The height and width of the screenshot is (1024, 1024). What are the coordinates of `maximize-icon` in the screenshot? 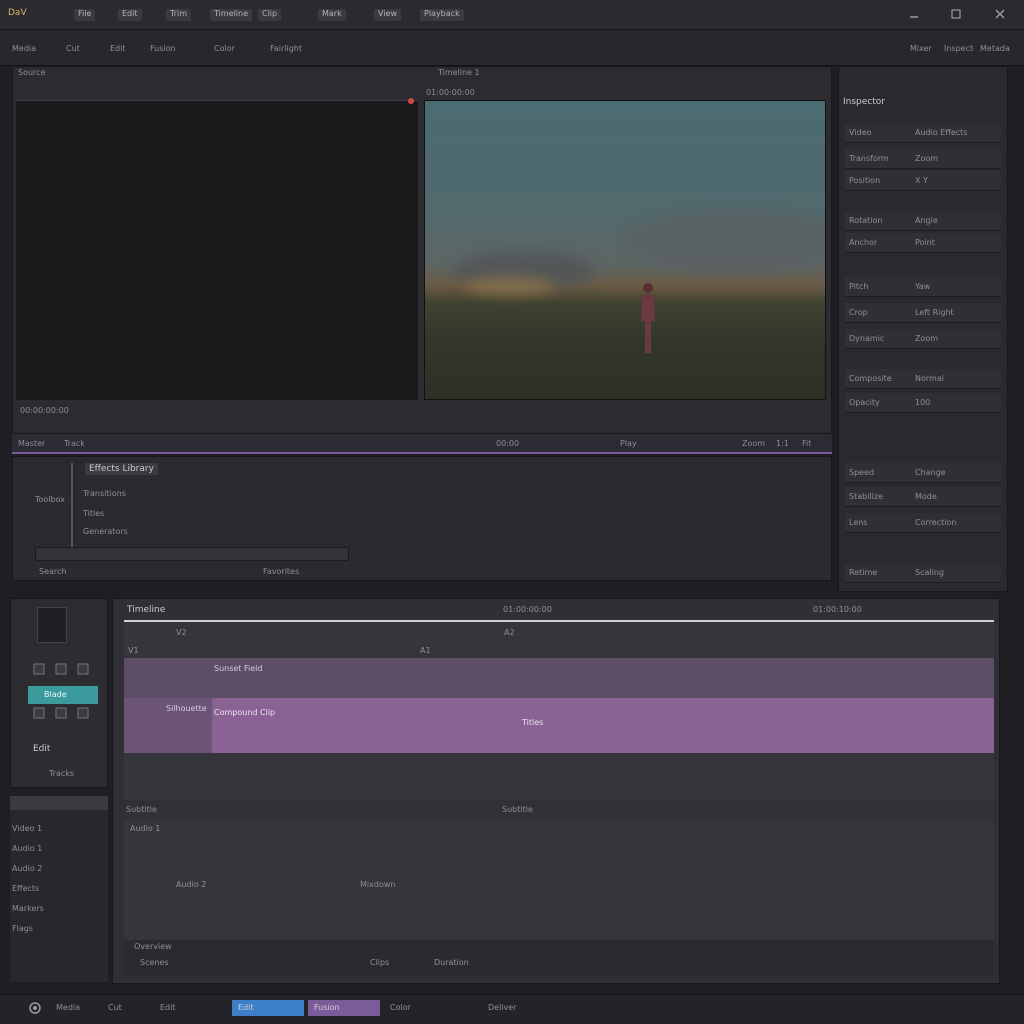 It's located at (956, 14).